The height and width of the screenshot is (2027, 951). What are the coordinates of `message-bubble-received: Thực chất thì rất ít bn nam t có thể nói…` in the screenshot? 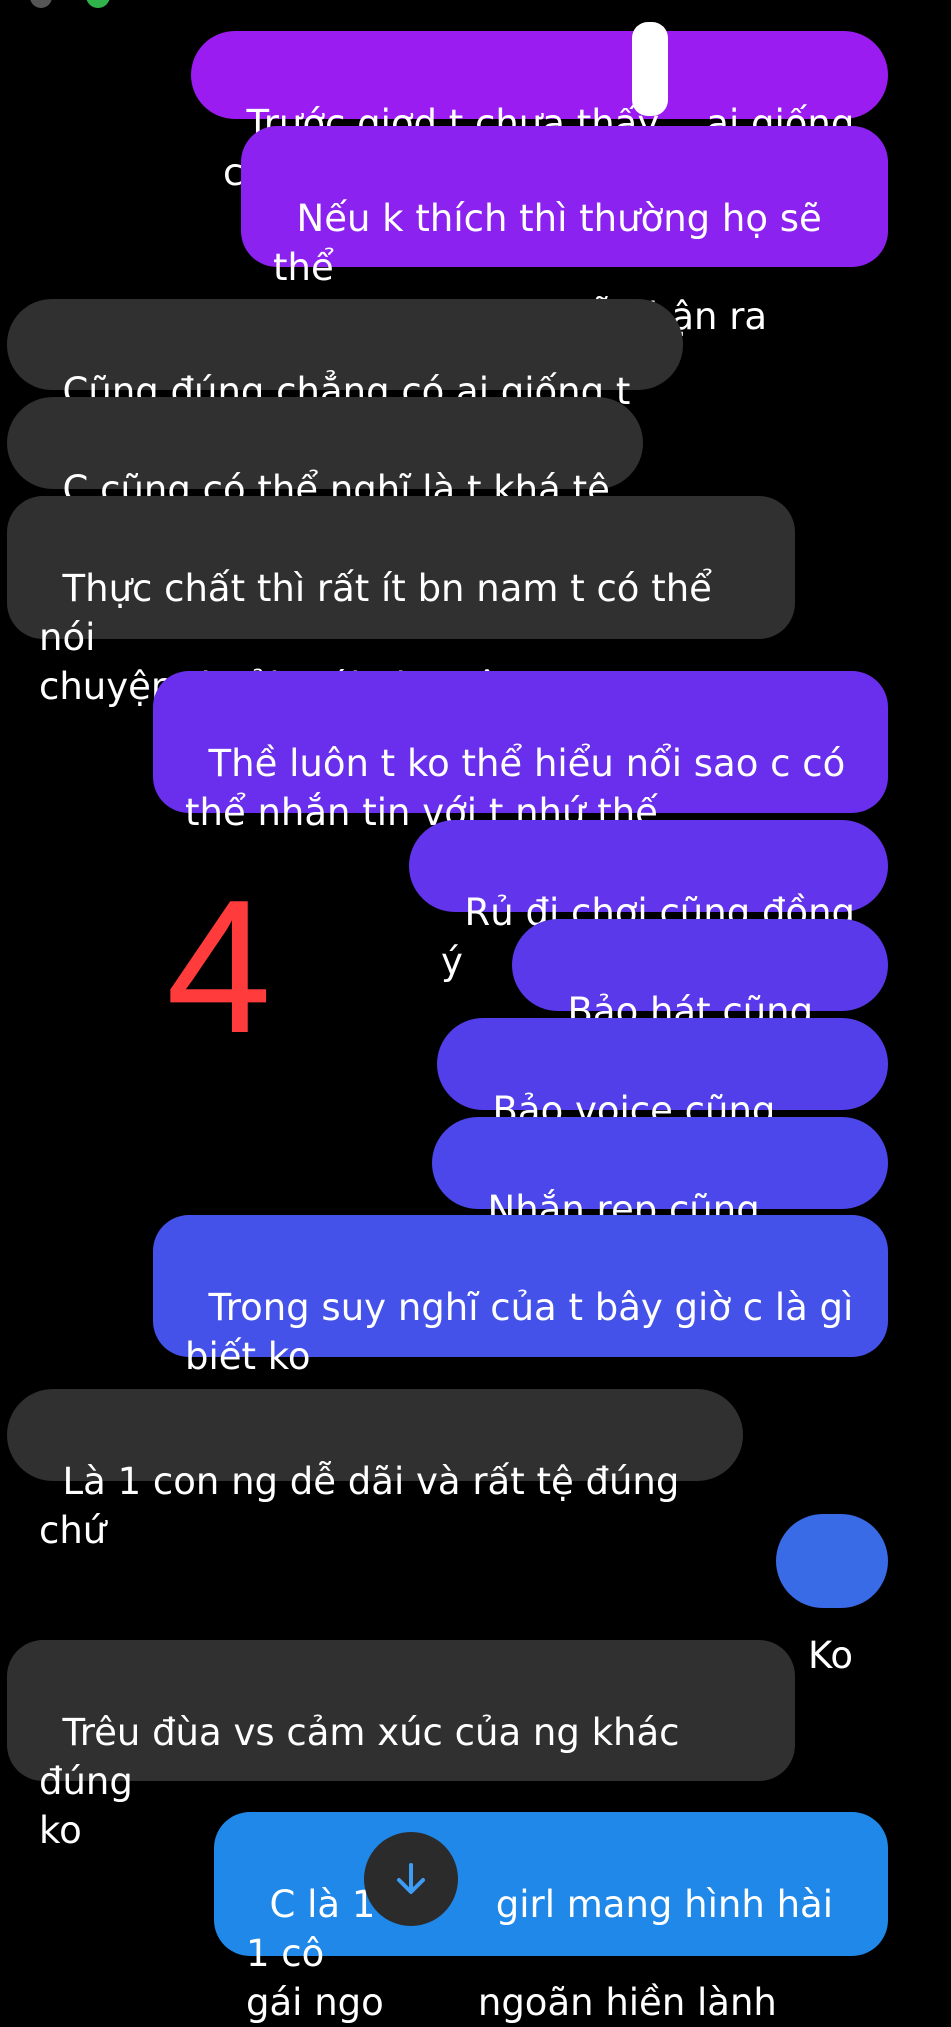 It's located at (401, 602).